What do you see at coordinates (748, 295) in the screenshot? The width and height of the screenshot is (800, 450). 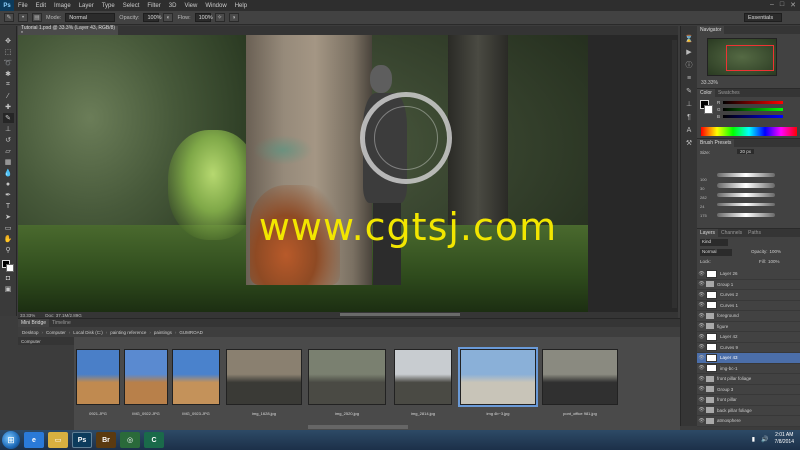 I see `layer-row: 👁 Curves 2` at bounding box center [748, 295].